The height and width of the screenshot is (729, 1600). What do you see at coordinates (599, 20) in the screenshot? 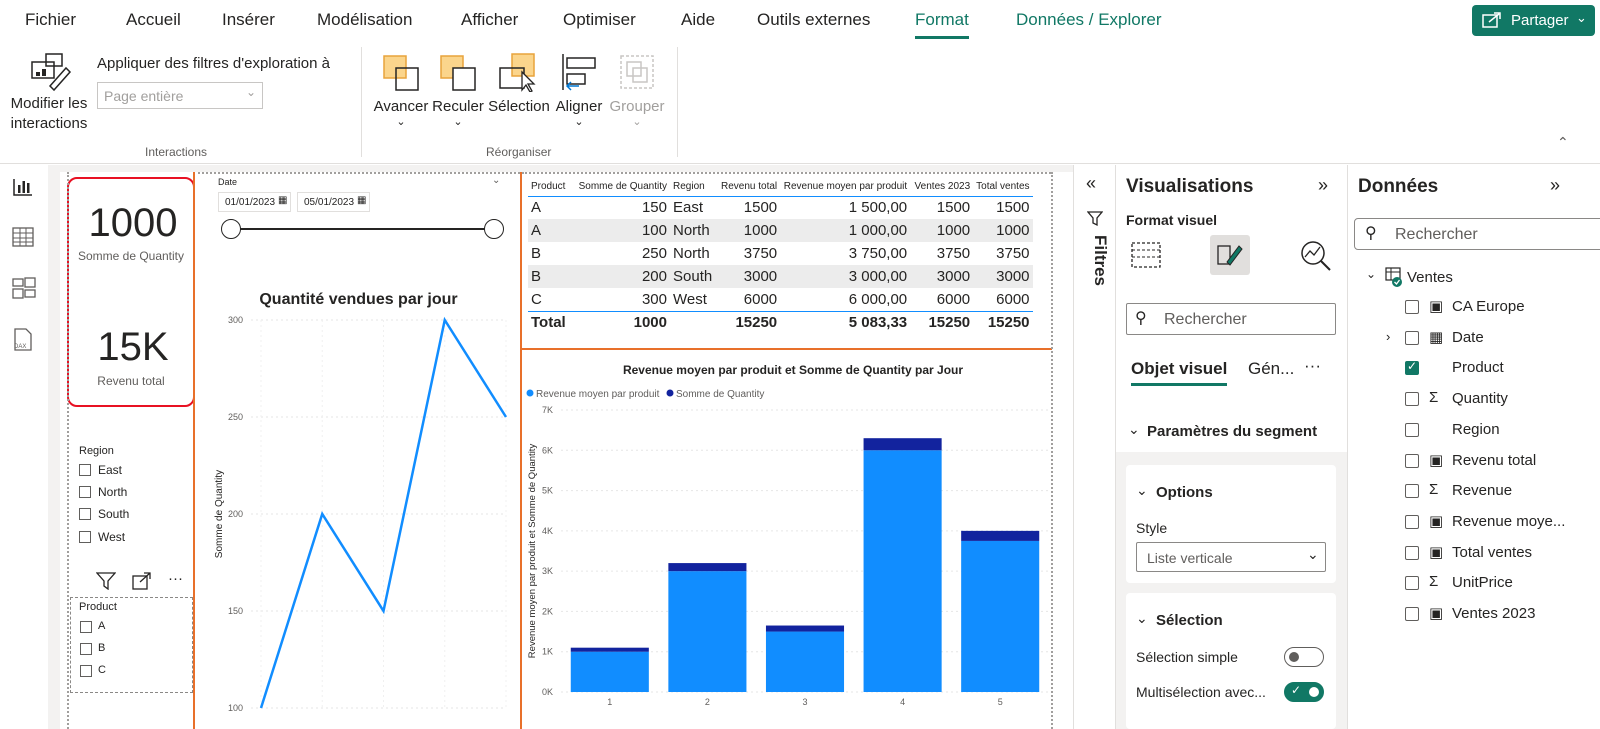
I see `menu-optimiser: Optimiser` at bounding box center [599, 20].